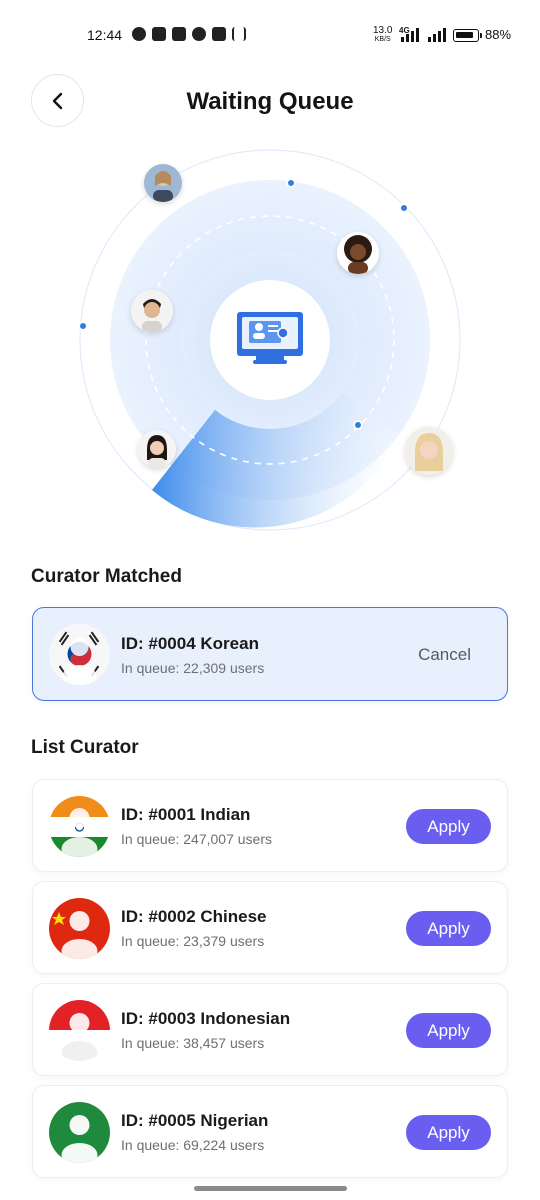 This screenshot has height=1200, width=540. What do you see at coordinates (79, 1132) in the screenshot?
I see `flag-nigeria-icon` at bounding box center [79, 1132].